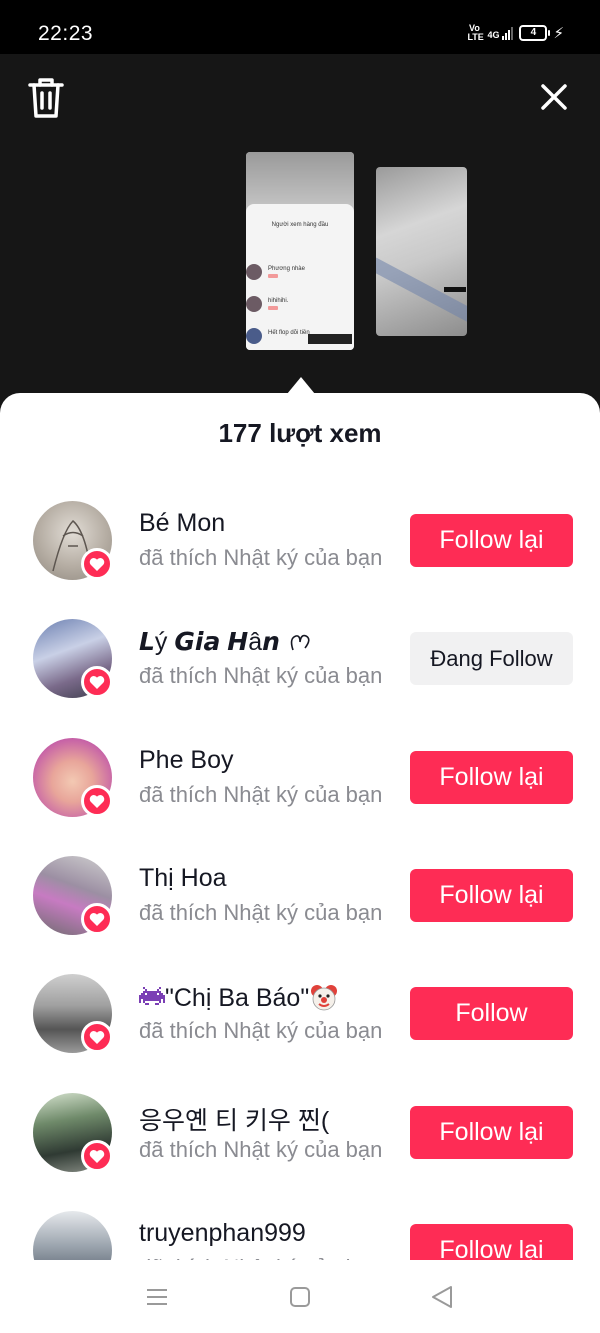 The image size is (600, 1333). I want to click on username: Bé Mon, so click(182, 523).